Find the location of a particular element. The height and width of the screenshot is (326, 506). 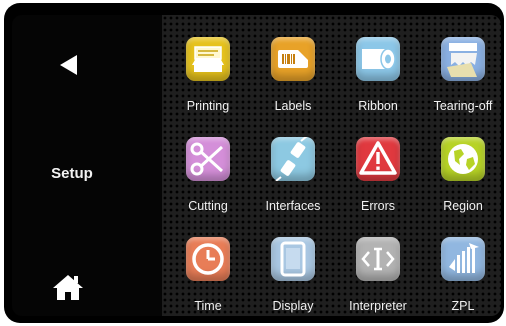

interpreter-icon is located at coordinates (378, 259).